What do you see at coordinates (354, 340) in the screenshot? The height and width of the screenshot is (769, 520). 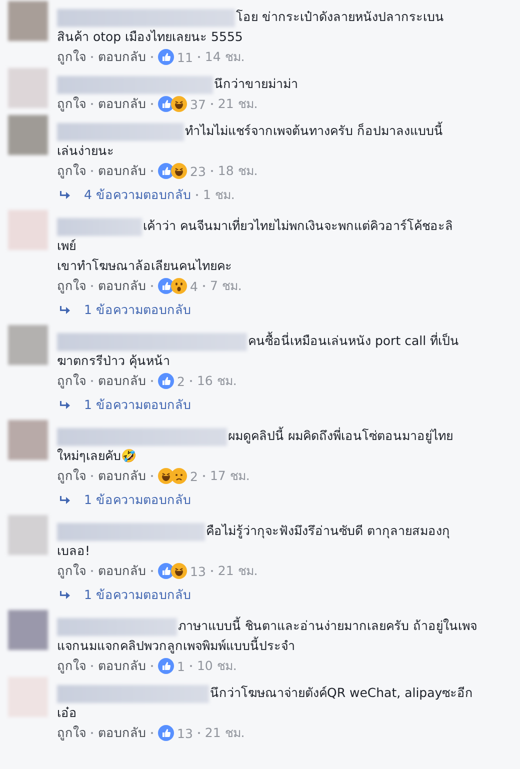 I see `comment-text: คนซื้อนี่เหมือนเล่นหนัง port call ที่เป็น` at bounding box center [354, 340].